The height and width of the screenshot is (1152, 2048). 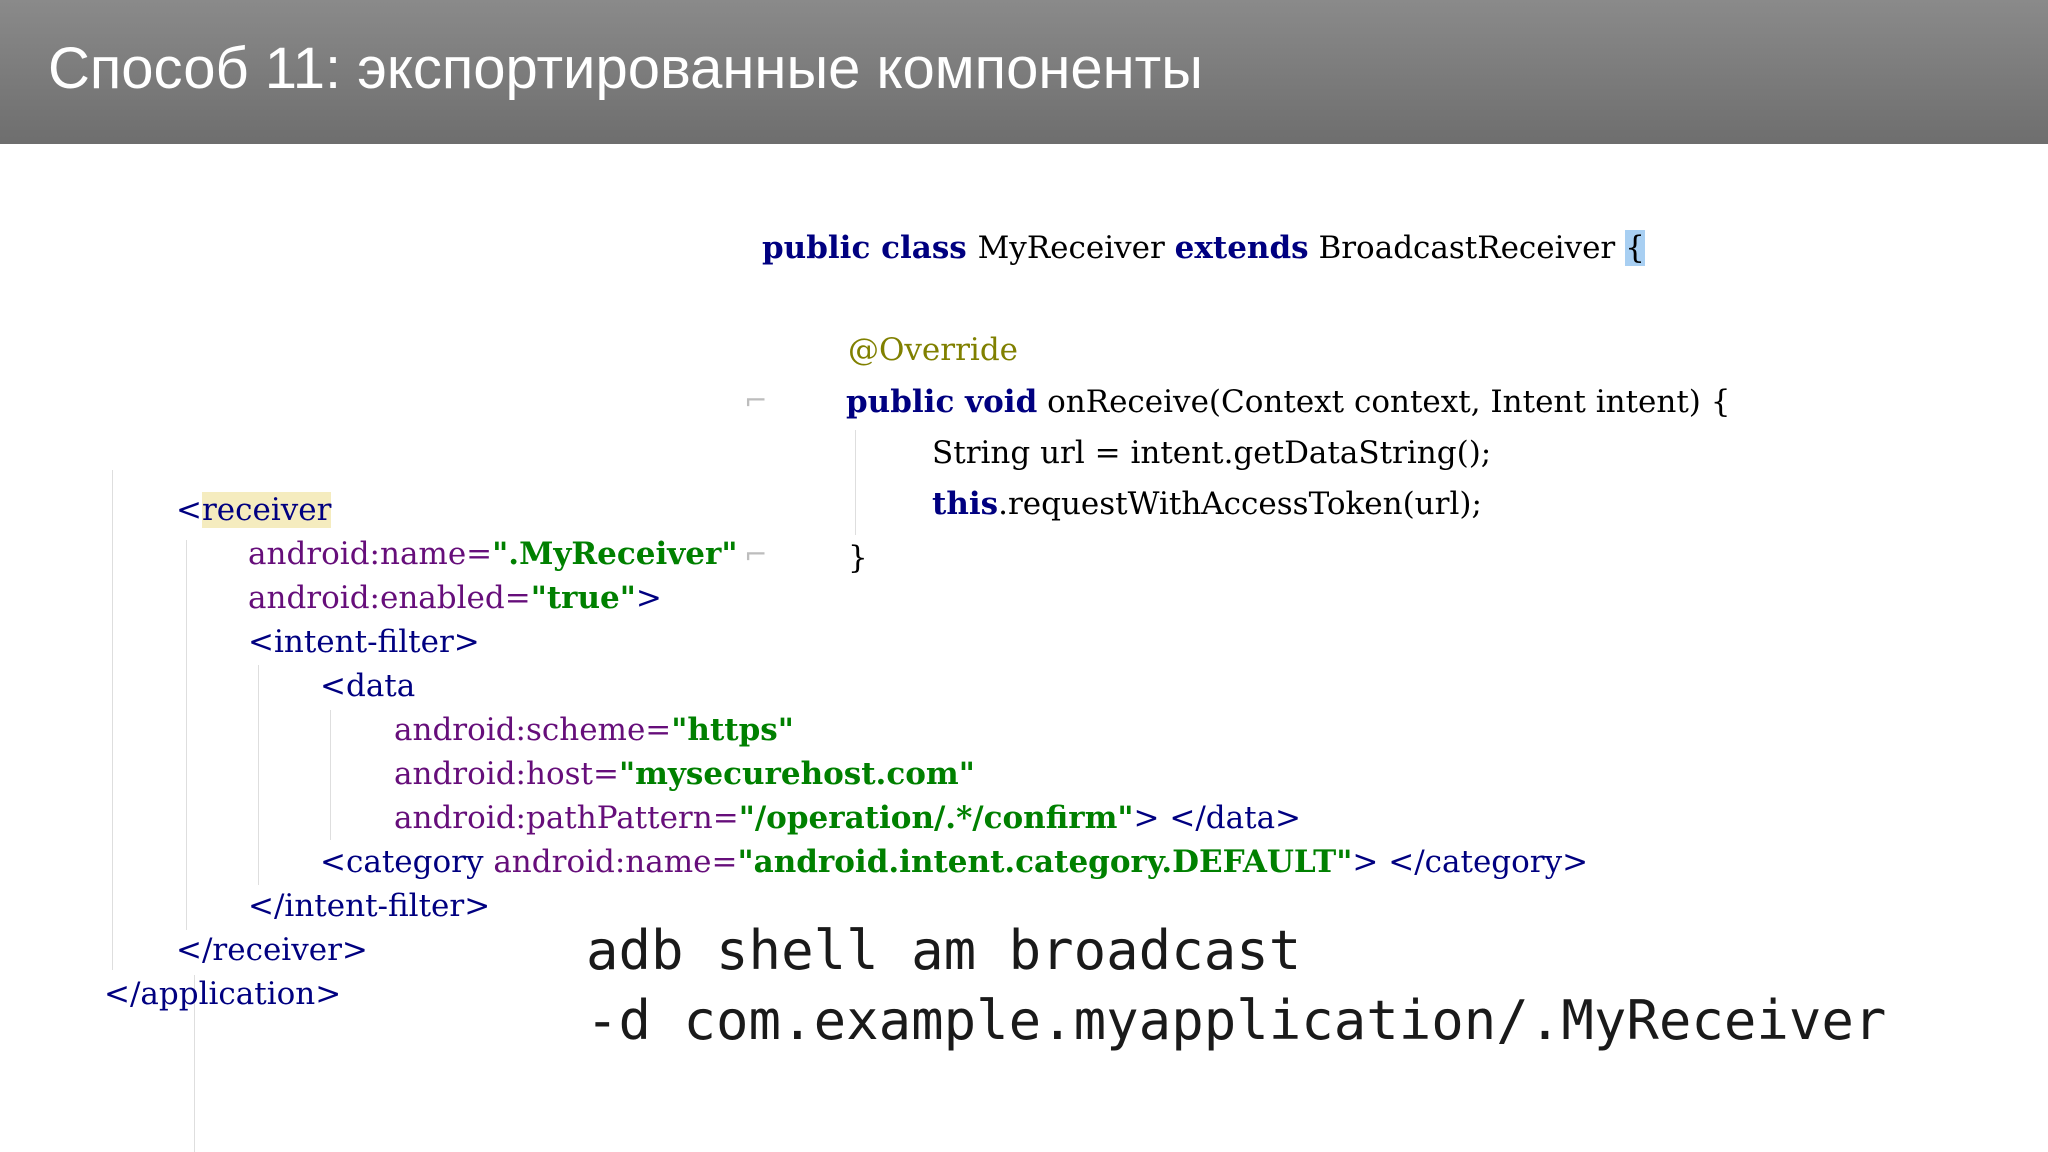 What do you see at coordinates (533, 730) in the screenshot?
I see `attribute-name: android:scheme=` at bounding box center [533, 730].